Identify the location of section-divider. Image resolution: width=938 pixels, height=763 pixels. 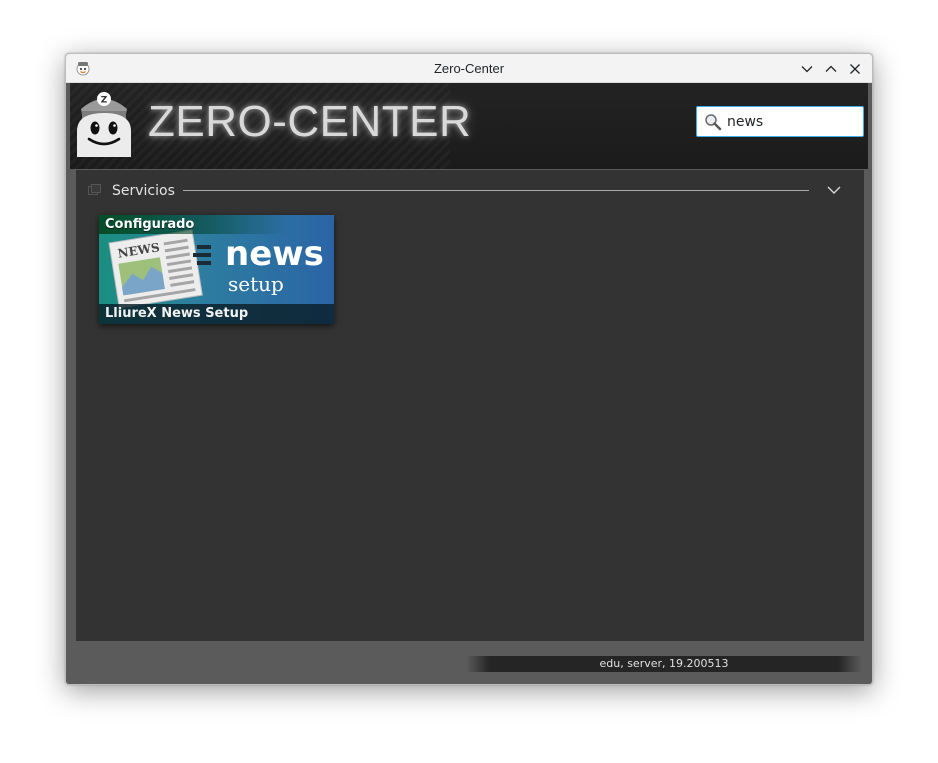
(496, 190).